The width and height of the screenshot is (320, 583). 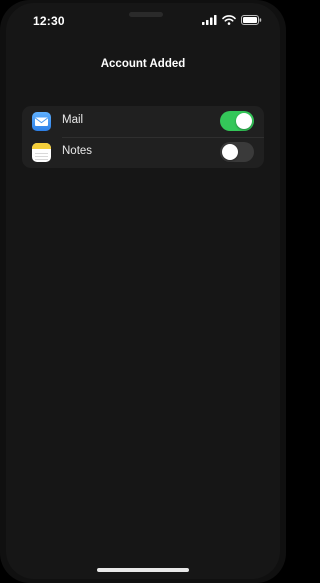 I want to click on mail-label: Mail, so click(x=73, y=120).